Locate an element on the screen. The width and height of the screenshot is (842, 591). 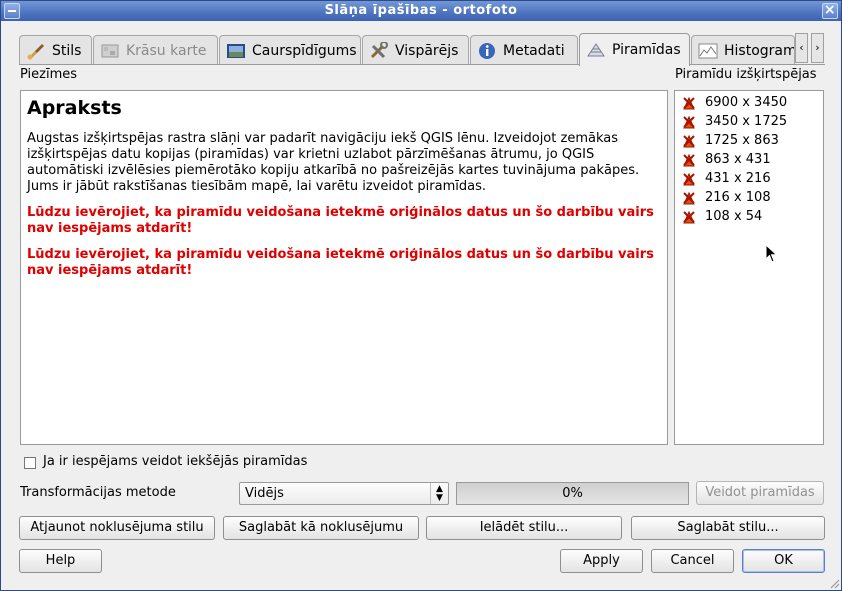
resolution-label: 1725 x 863 is located at coordinates (742, 140).